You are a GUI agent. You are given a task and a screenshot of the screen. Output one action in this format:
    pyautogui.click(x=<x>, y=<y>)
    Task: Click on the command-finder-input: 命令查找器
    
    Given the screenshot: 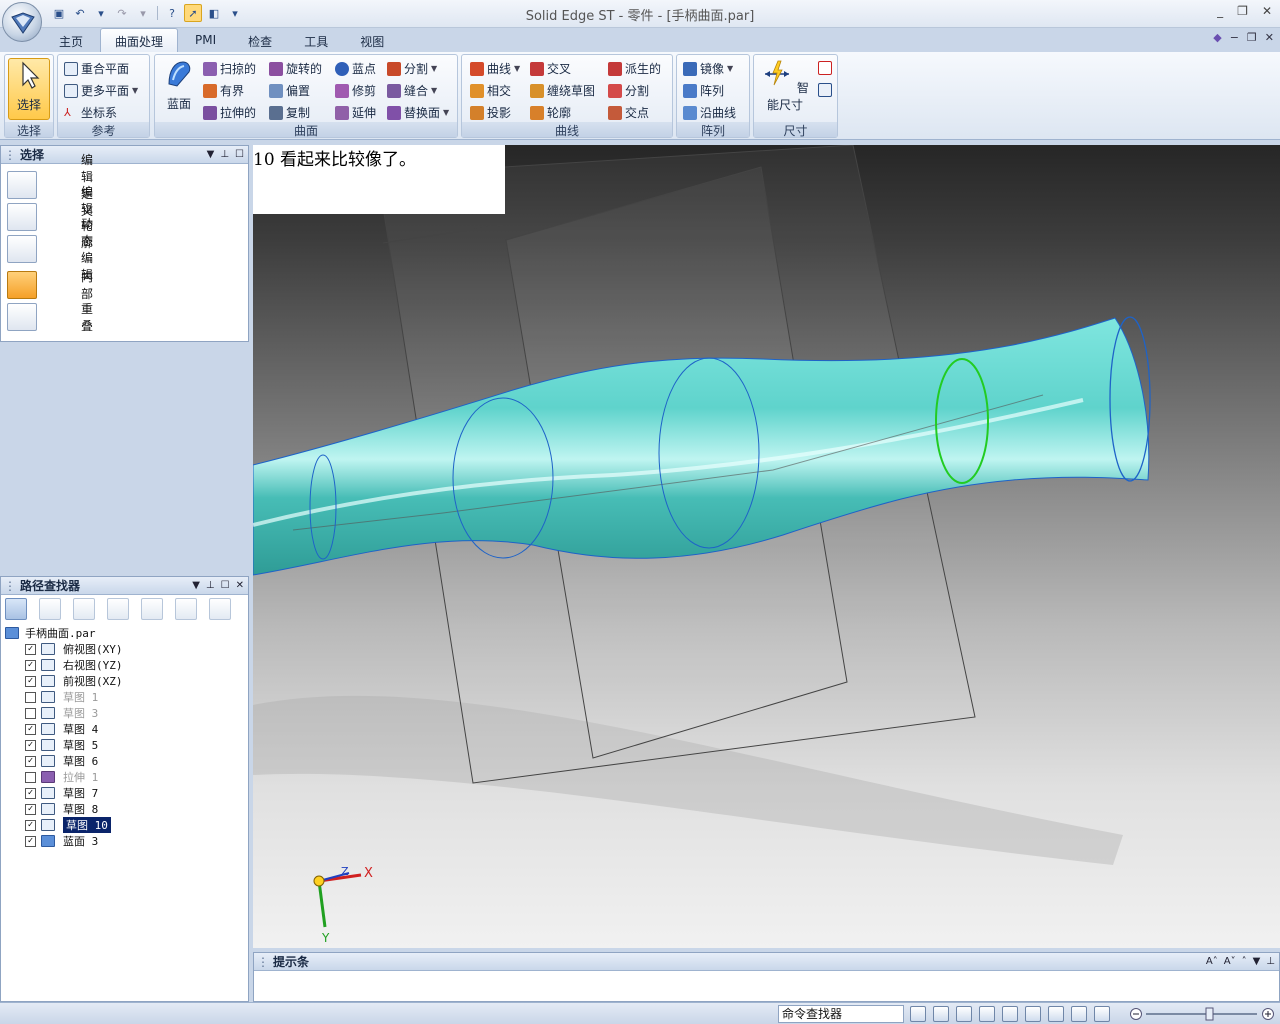 What is the action you would take?
    pyautogui.click(x=841, y=1014)
    